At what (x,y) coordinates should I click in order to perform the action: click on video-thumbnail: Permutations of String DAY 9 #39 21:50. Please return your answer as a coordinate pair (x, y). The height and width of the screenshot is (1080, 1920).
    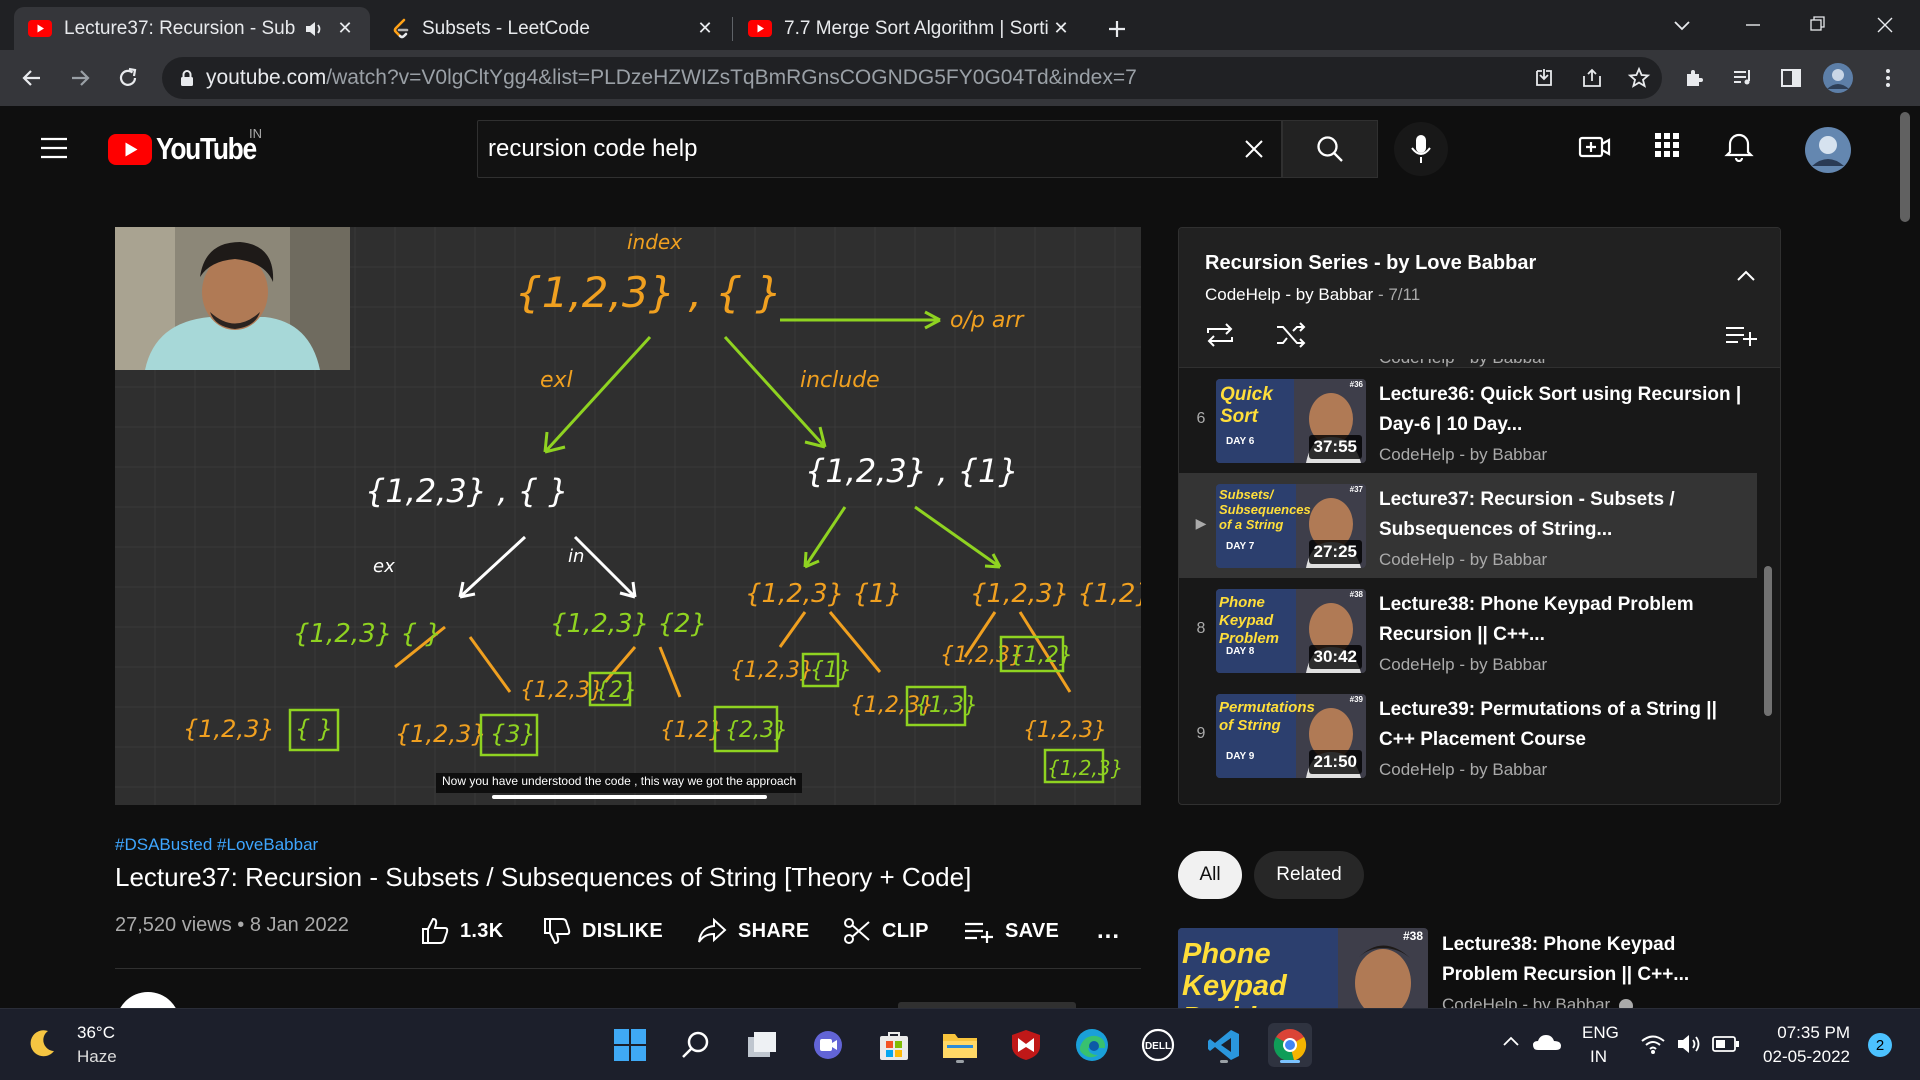
    Looking at the image, I should click on (1291, 736).